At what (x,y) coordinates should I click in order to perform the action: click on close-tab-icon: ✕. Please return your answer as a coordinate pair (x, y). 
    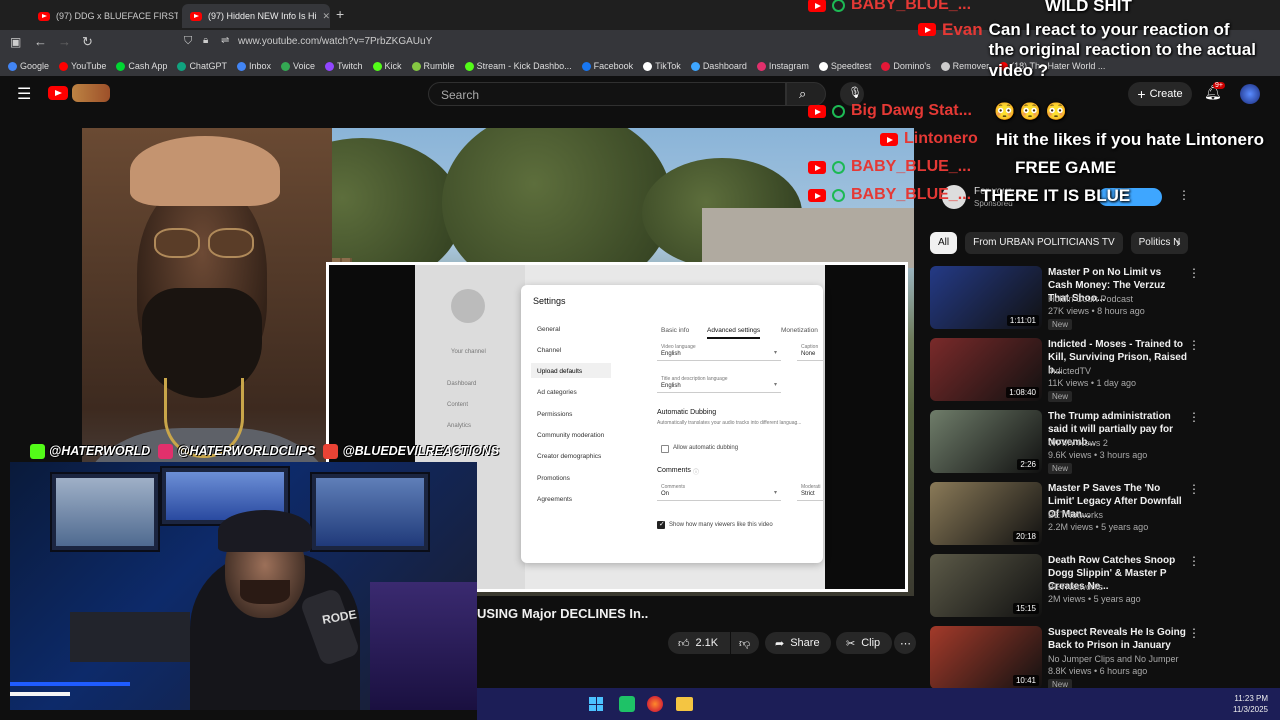
    Looking at the image, I should click on (326, 16).